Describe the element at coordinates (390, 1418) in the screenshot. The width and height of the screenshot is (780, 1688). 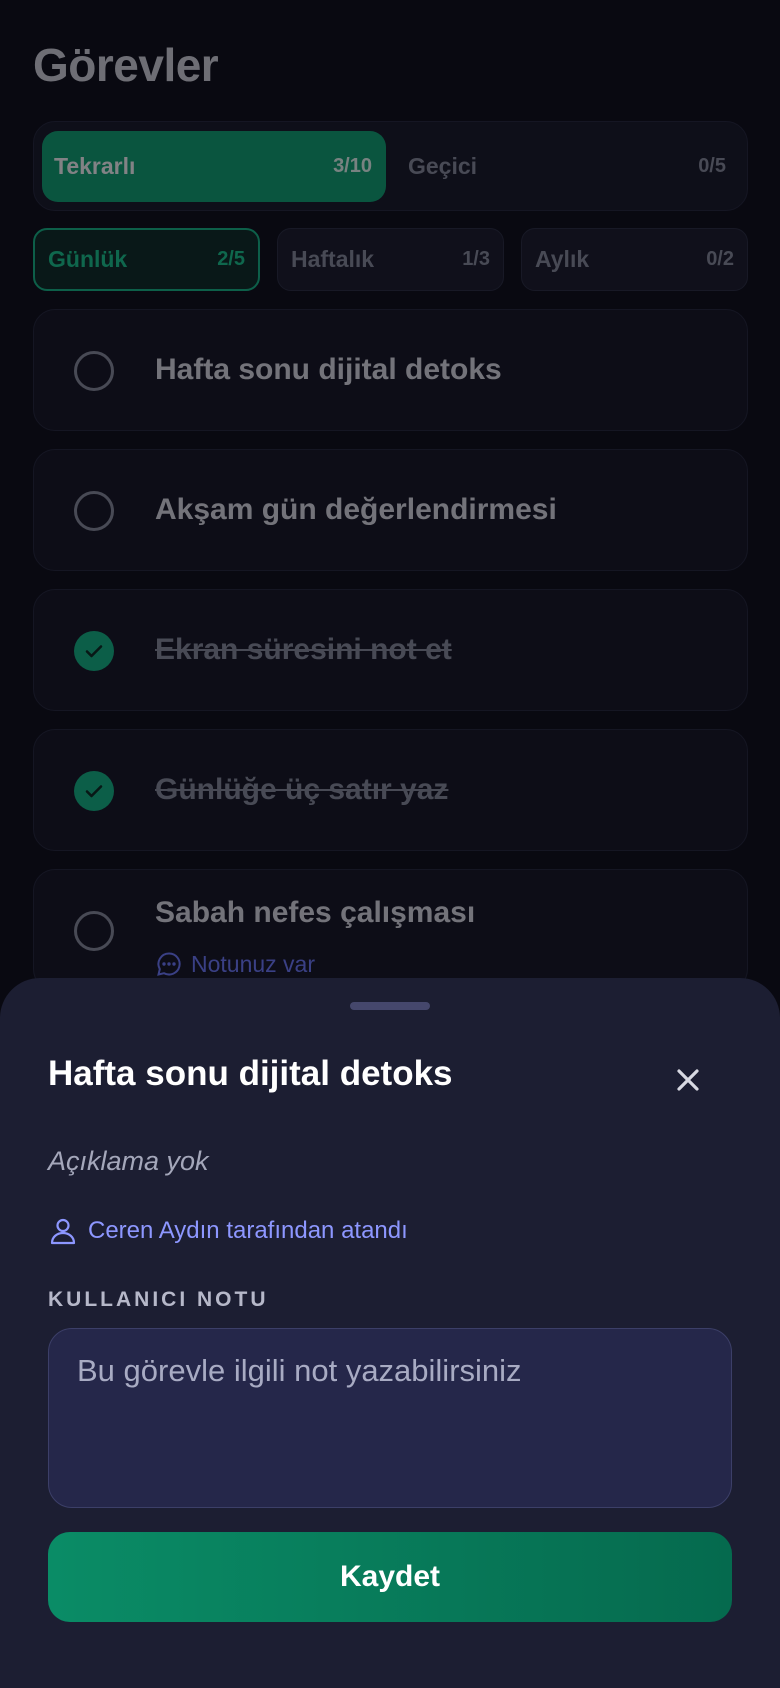
I see `user-note-input` at that location.